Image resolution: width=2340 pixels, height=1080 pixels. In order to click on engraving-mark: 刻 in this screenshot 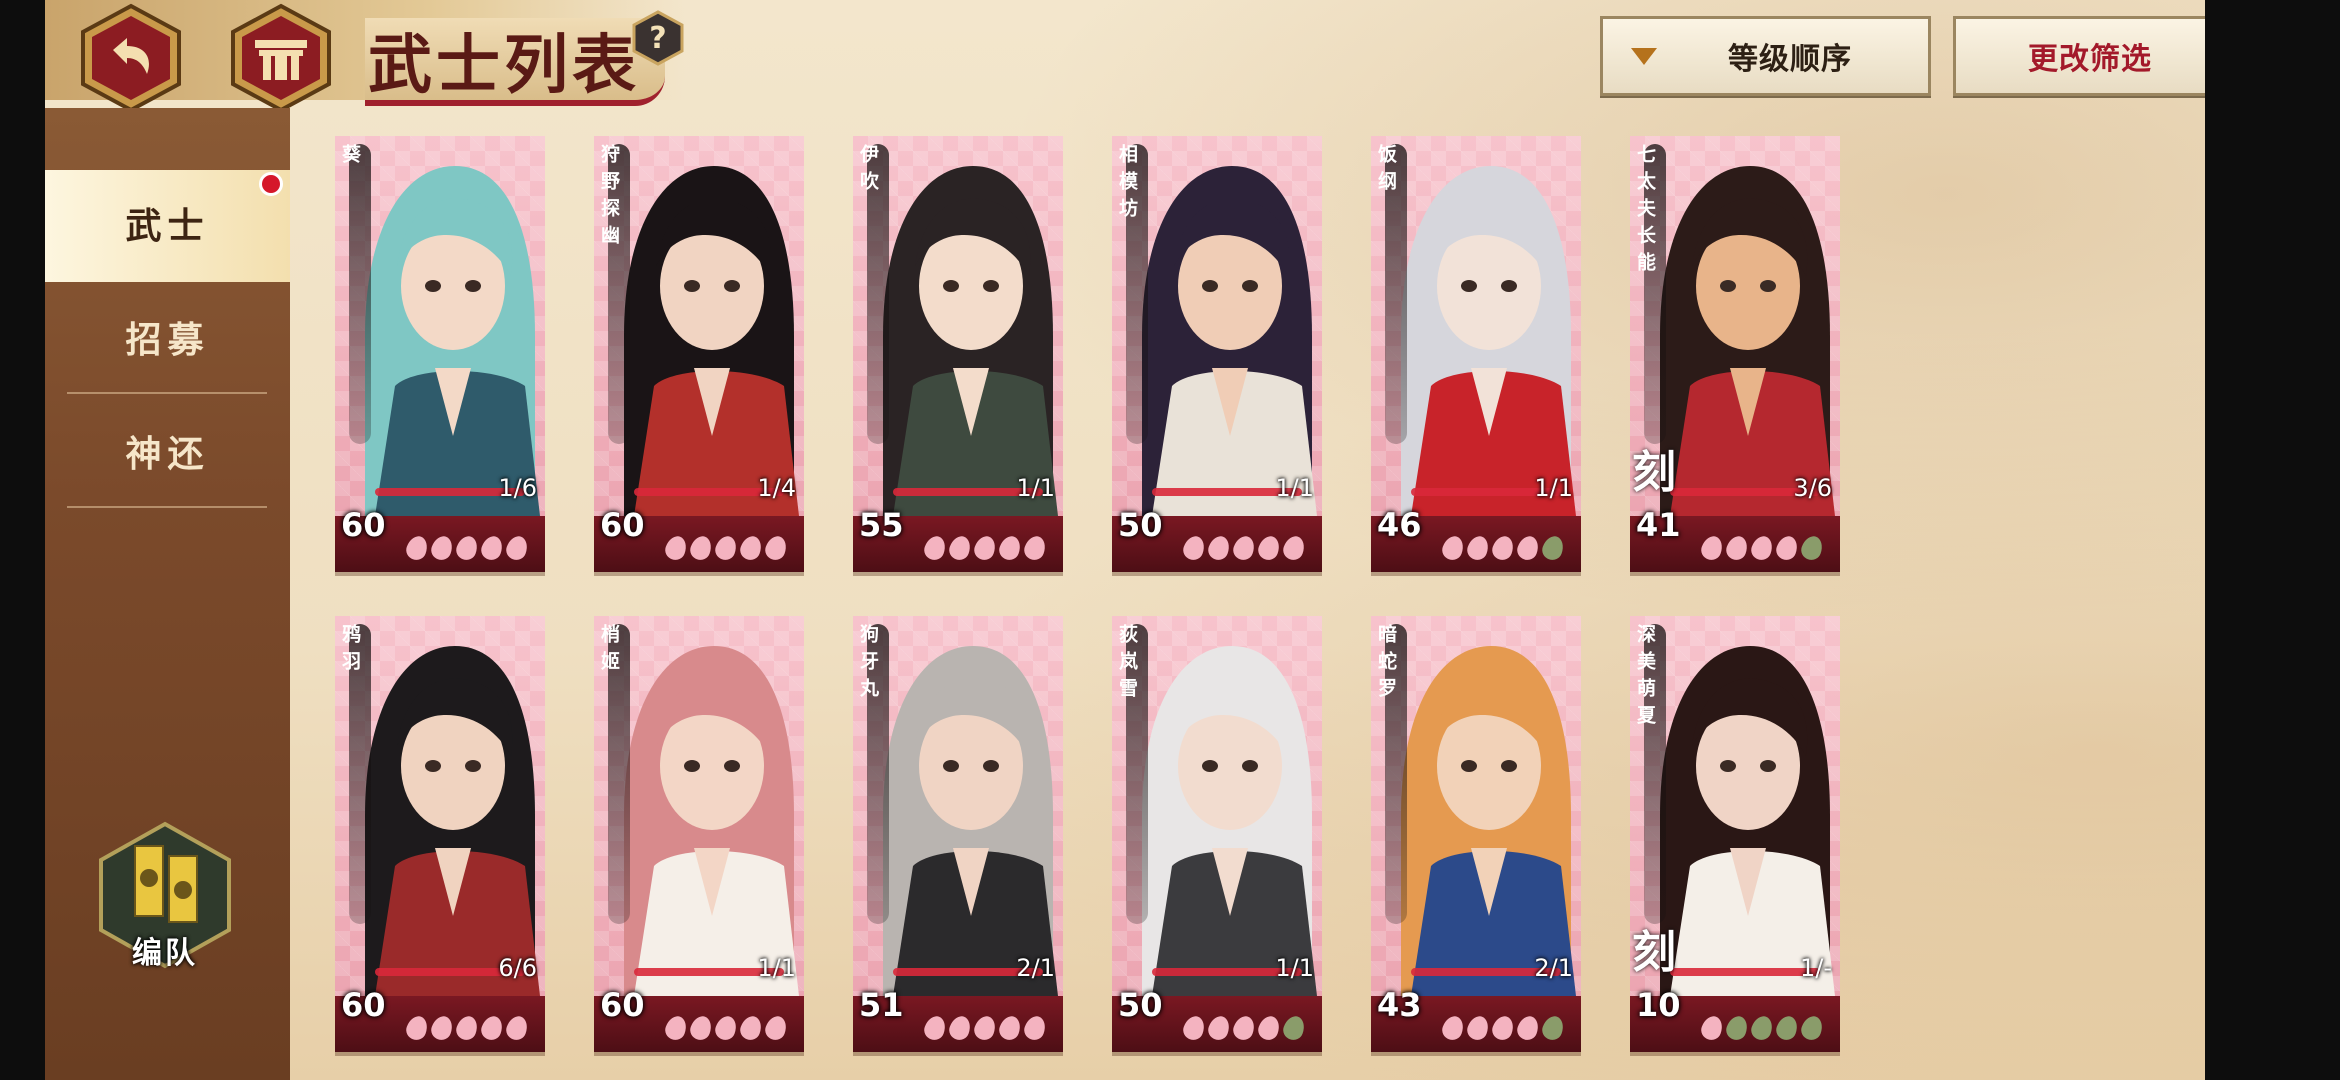, I will do `click(1654, 952)`.